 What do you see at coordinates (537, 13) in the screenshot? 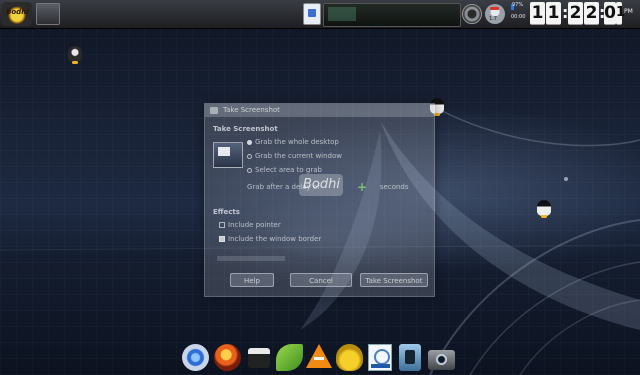
I see `clock-hour-tens: 1` at bounding box center [537, 13].